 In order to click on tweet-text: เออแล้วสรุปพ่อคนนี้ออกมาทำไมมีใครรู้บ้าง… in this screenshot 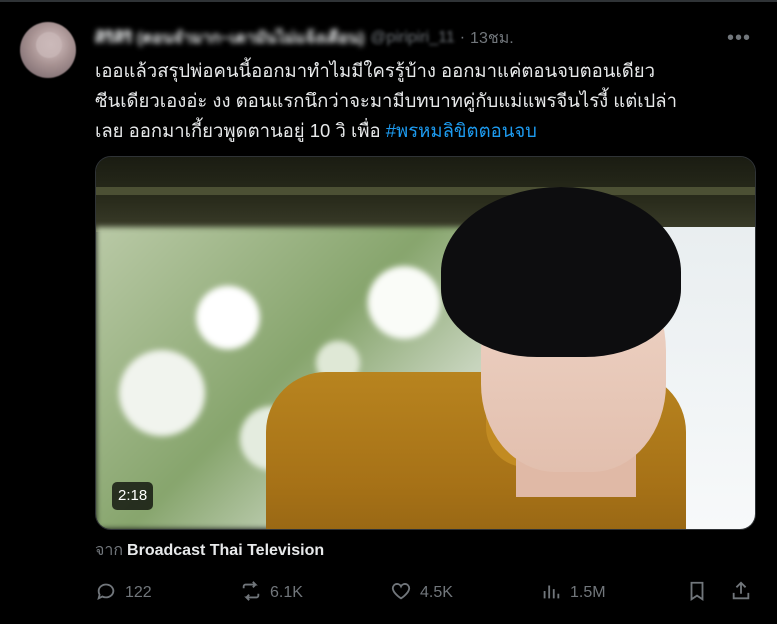, I will do `click(430, 101)`.